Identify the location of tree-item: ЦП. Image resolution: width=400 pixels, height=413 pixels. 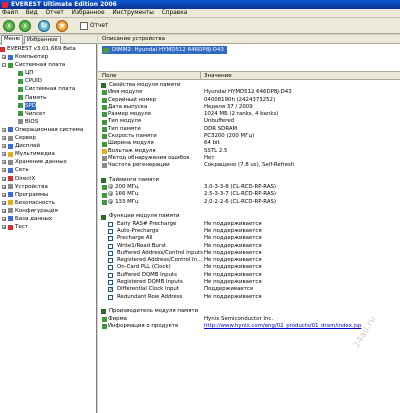
(48, 73).